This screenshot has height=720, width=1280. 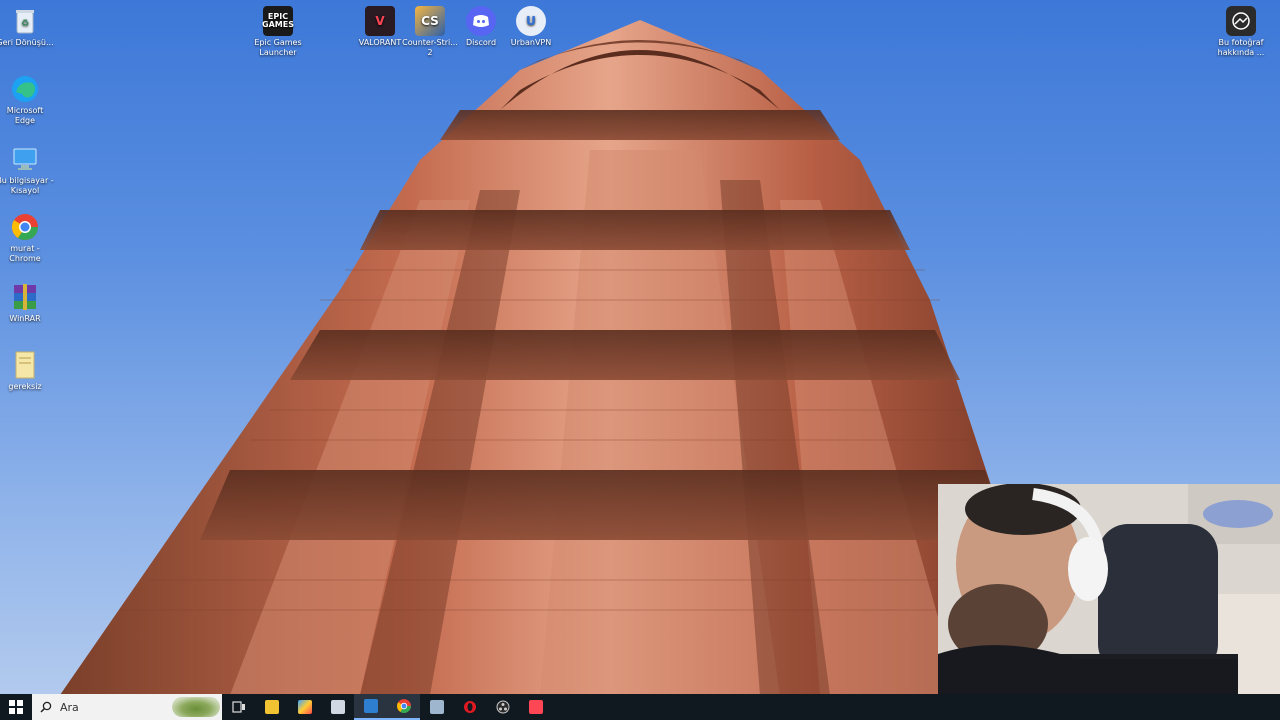 What do you see at coordinates (1241, 21) in the screenshot?
I see `about-photo-icon` at bounding box center [1241, 21].